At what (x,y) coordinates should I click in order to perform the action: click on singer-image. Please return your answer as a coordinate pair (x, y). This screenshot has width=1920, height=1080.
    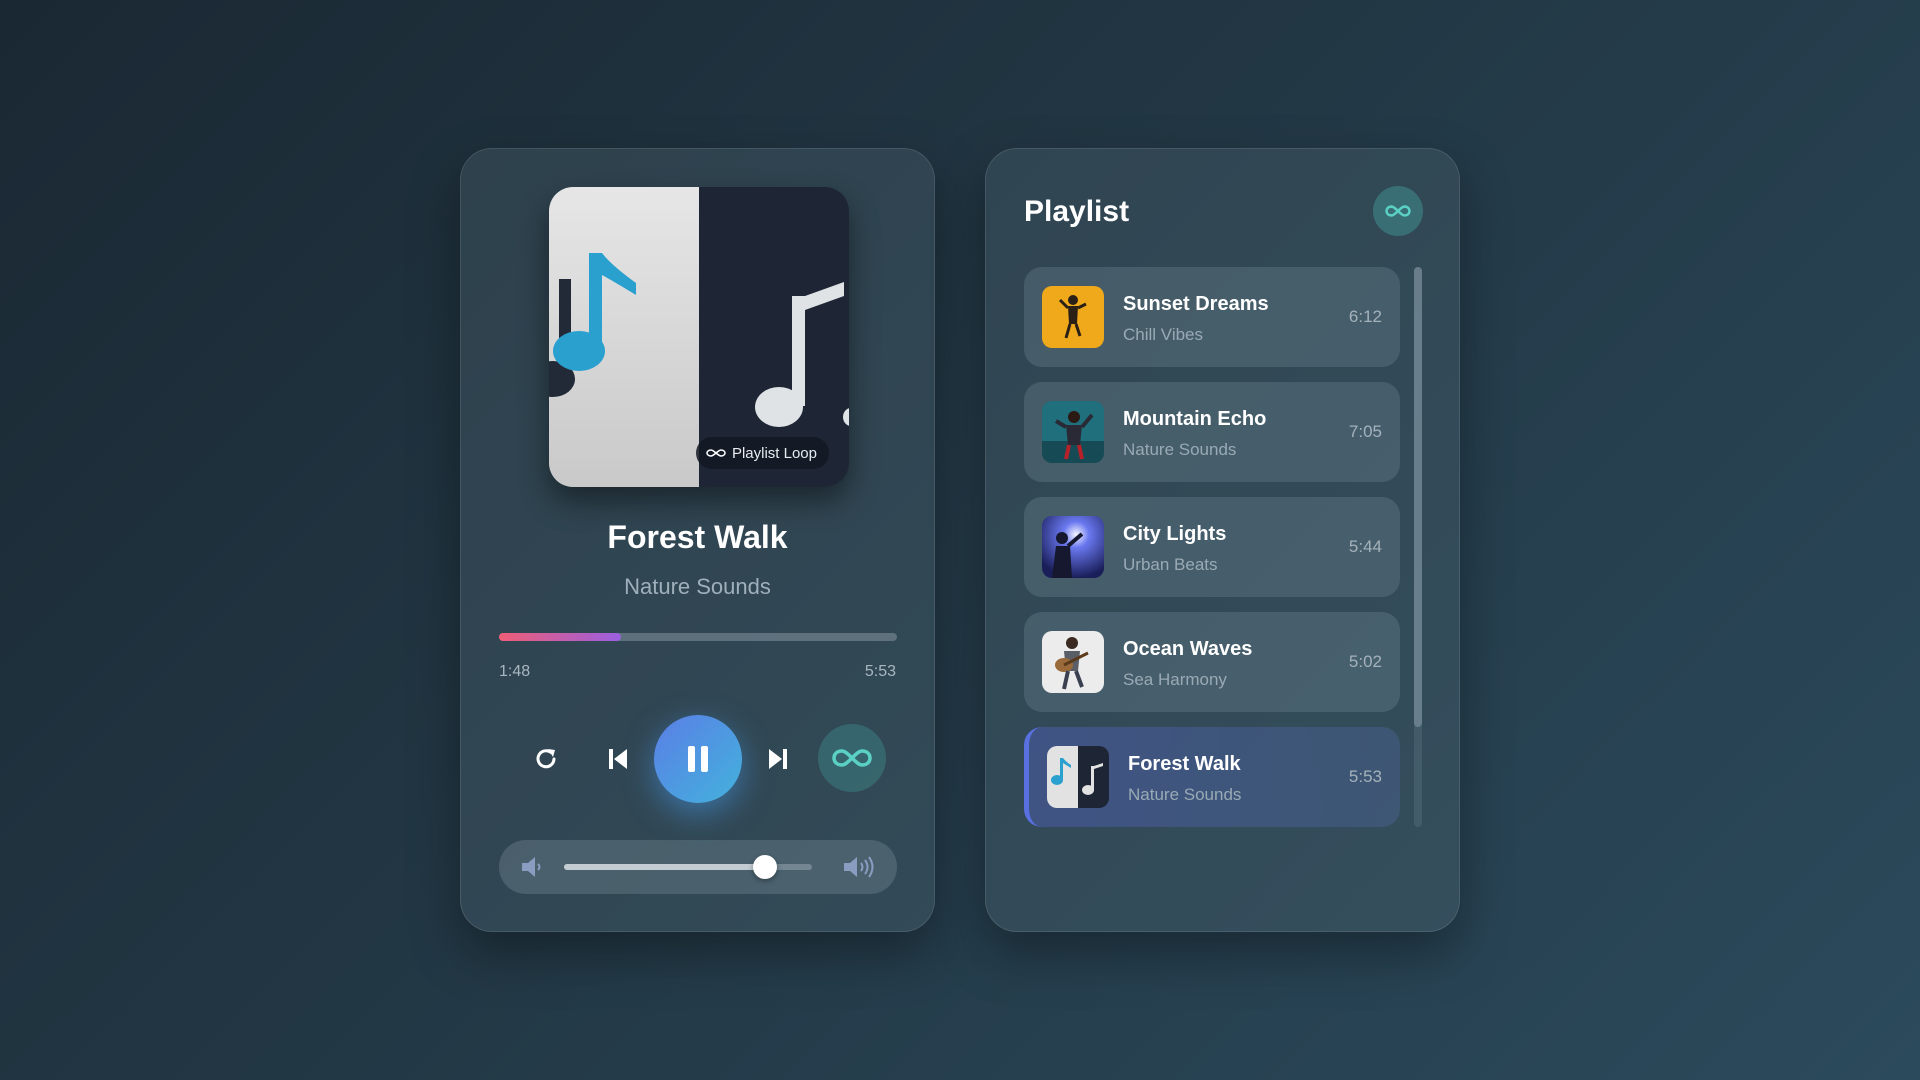
    Looking at the image, I should click on (1073, 432).